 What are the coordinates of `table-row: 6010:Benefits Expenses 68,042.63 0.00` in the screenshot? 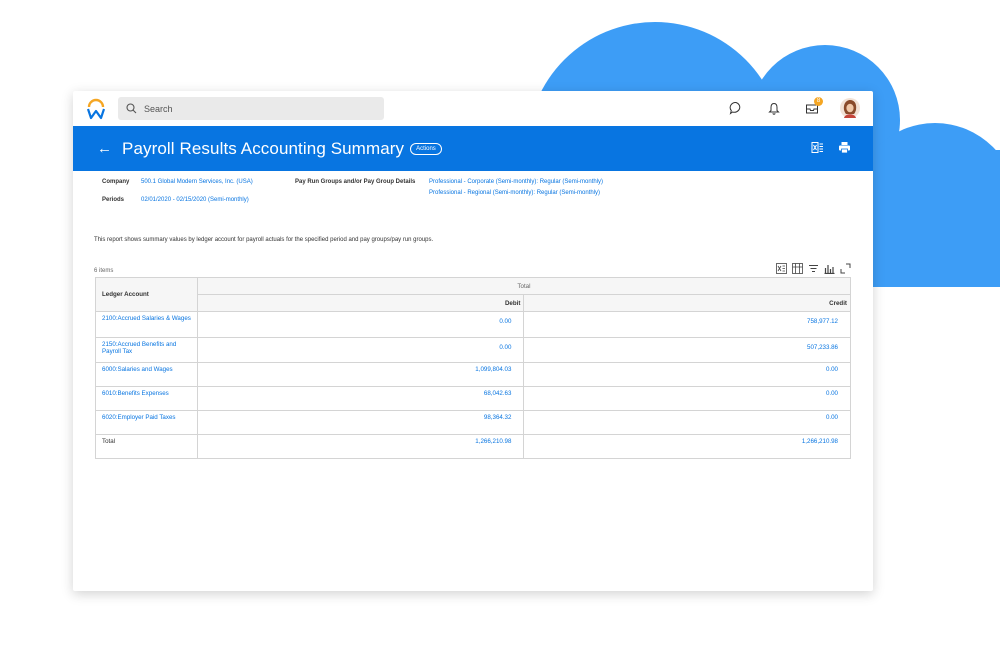 It's located at (473, 398).